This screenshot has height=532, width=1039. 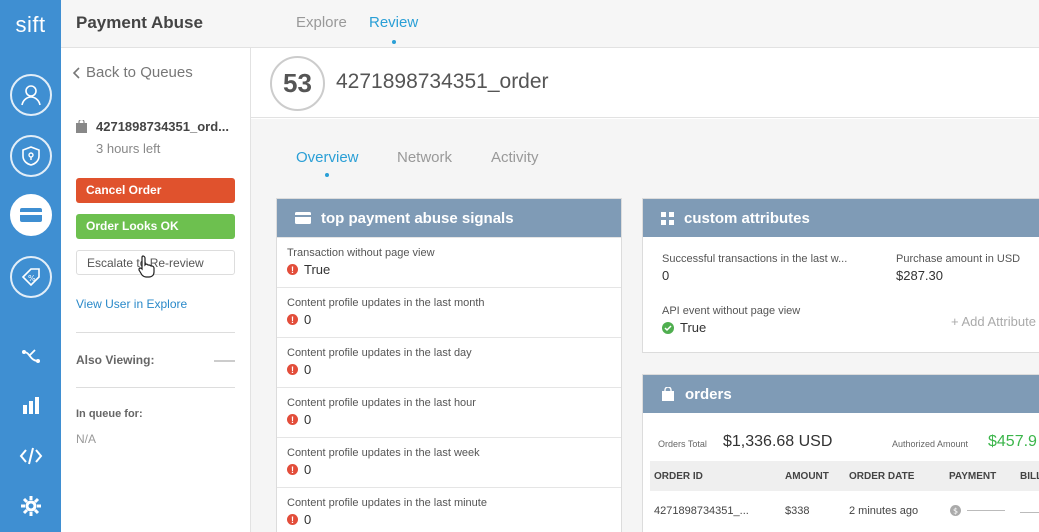 I want to click on back-to-queues-link: Back to Queues, so click(x=132, y=72).